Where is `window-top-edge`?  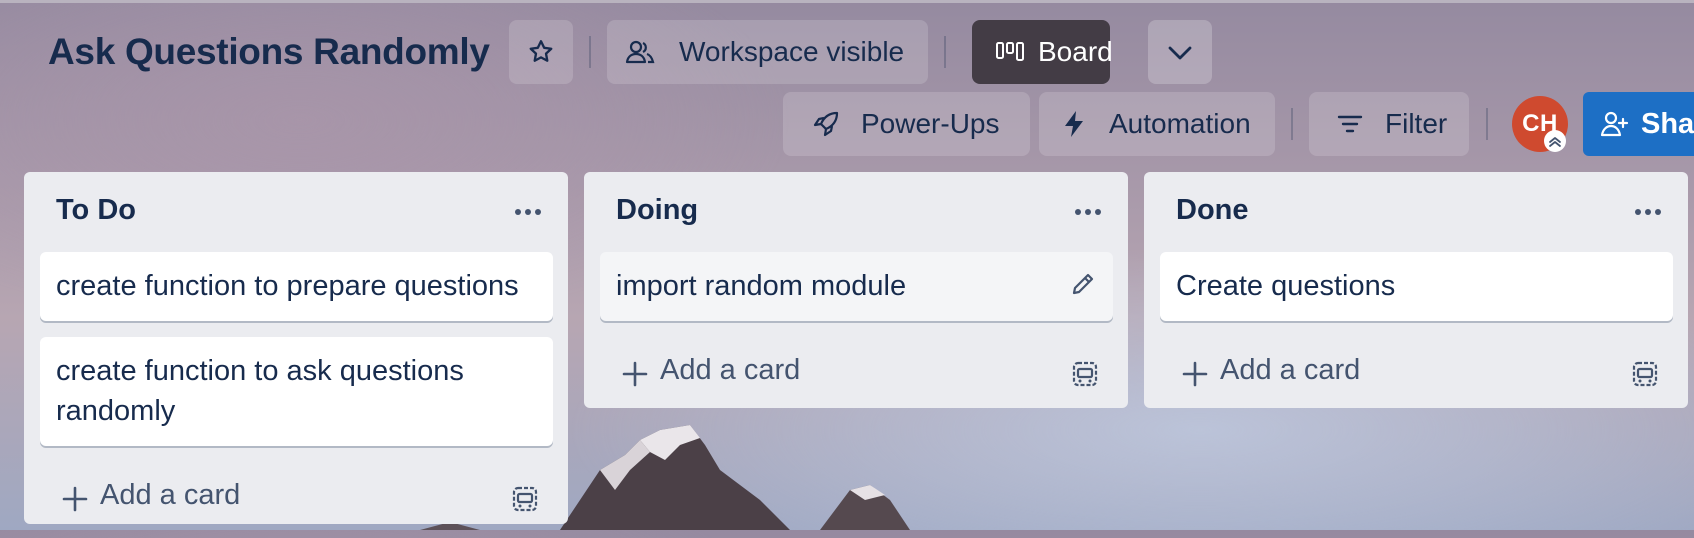
window-top-edge is located at coordinates (847, 1).